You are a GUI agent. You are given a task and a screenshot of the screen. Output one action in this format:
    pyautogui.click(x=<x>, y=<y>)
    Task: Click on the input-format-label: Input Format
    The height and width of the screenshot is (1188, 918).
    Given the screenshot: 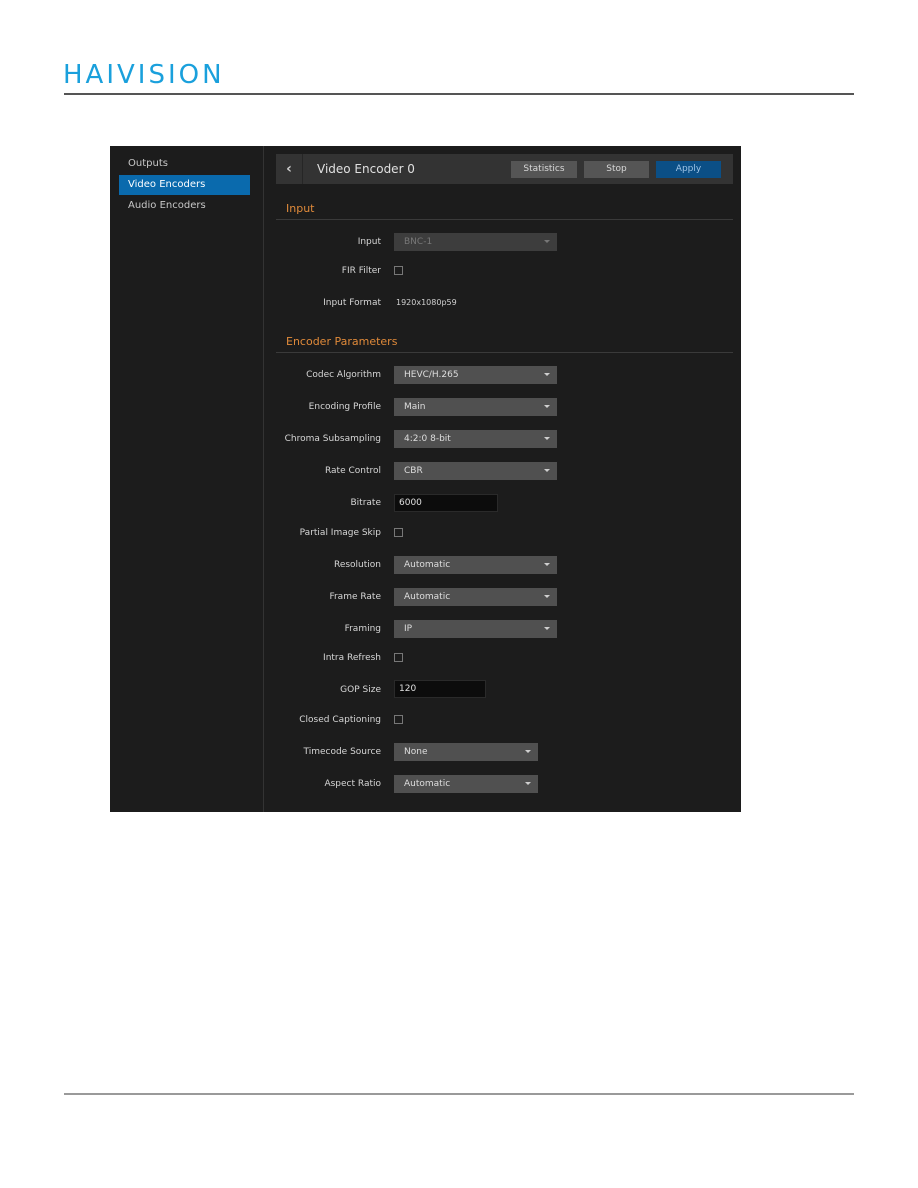 What is the action you would take?
    pyautogui.click(x=352, y=303)
    